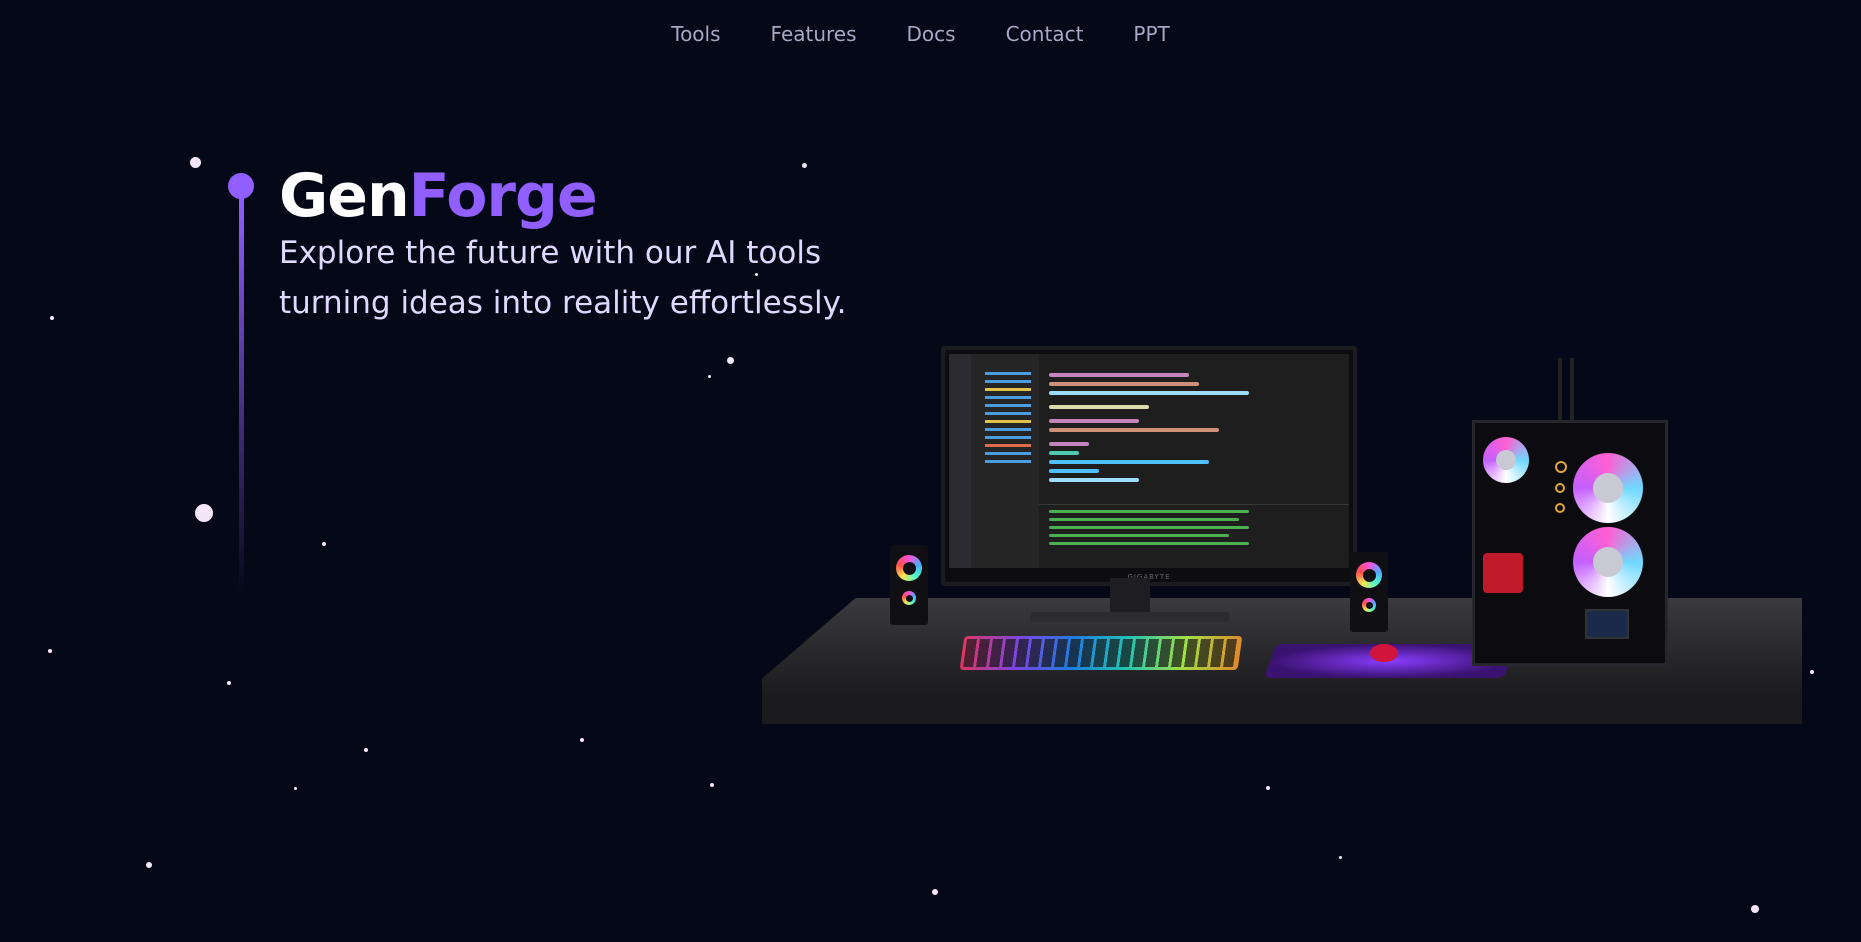 This screenshot has width=1861, height=942. I want to click on editor-code, so click(1194, 438).